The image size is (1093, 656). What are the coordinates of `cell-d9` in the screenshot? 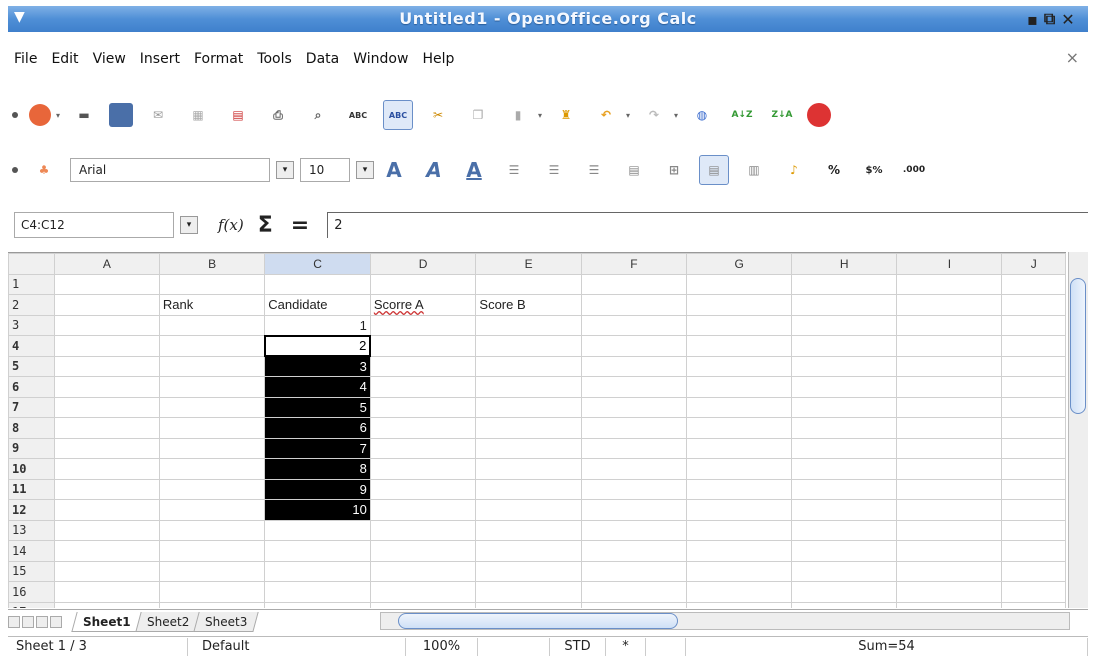 It's located at (423, 448).